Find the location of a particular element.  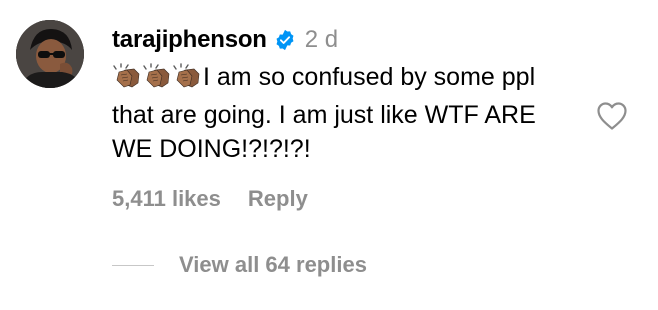

verified-badge-icon is located at coordinates (285, 40).